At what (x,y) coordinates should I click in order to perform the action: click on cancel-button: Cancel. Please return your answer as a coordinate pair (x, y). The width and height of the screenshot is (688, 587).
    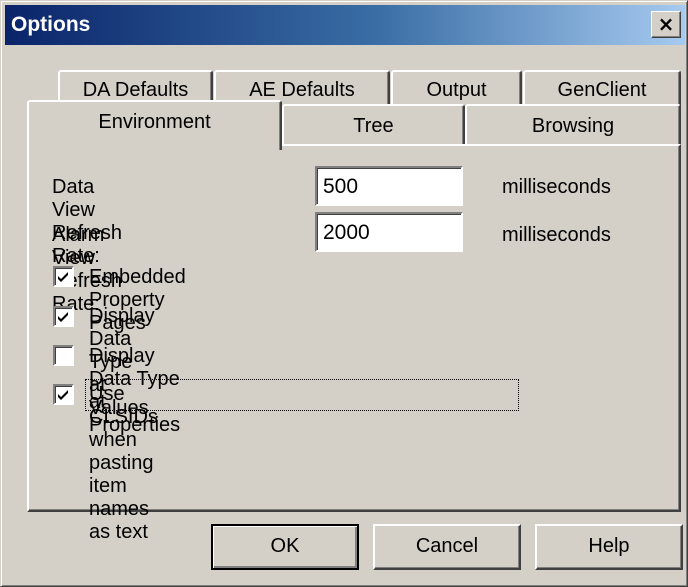
    Looking at the image, I should click on (447, 547).